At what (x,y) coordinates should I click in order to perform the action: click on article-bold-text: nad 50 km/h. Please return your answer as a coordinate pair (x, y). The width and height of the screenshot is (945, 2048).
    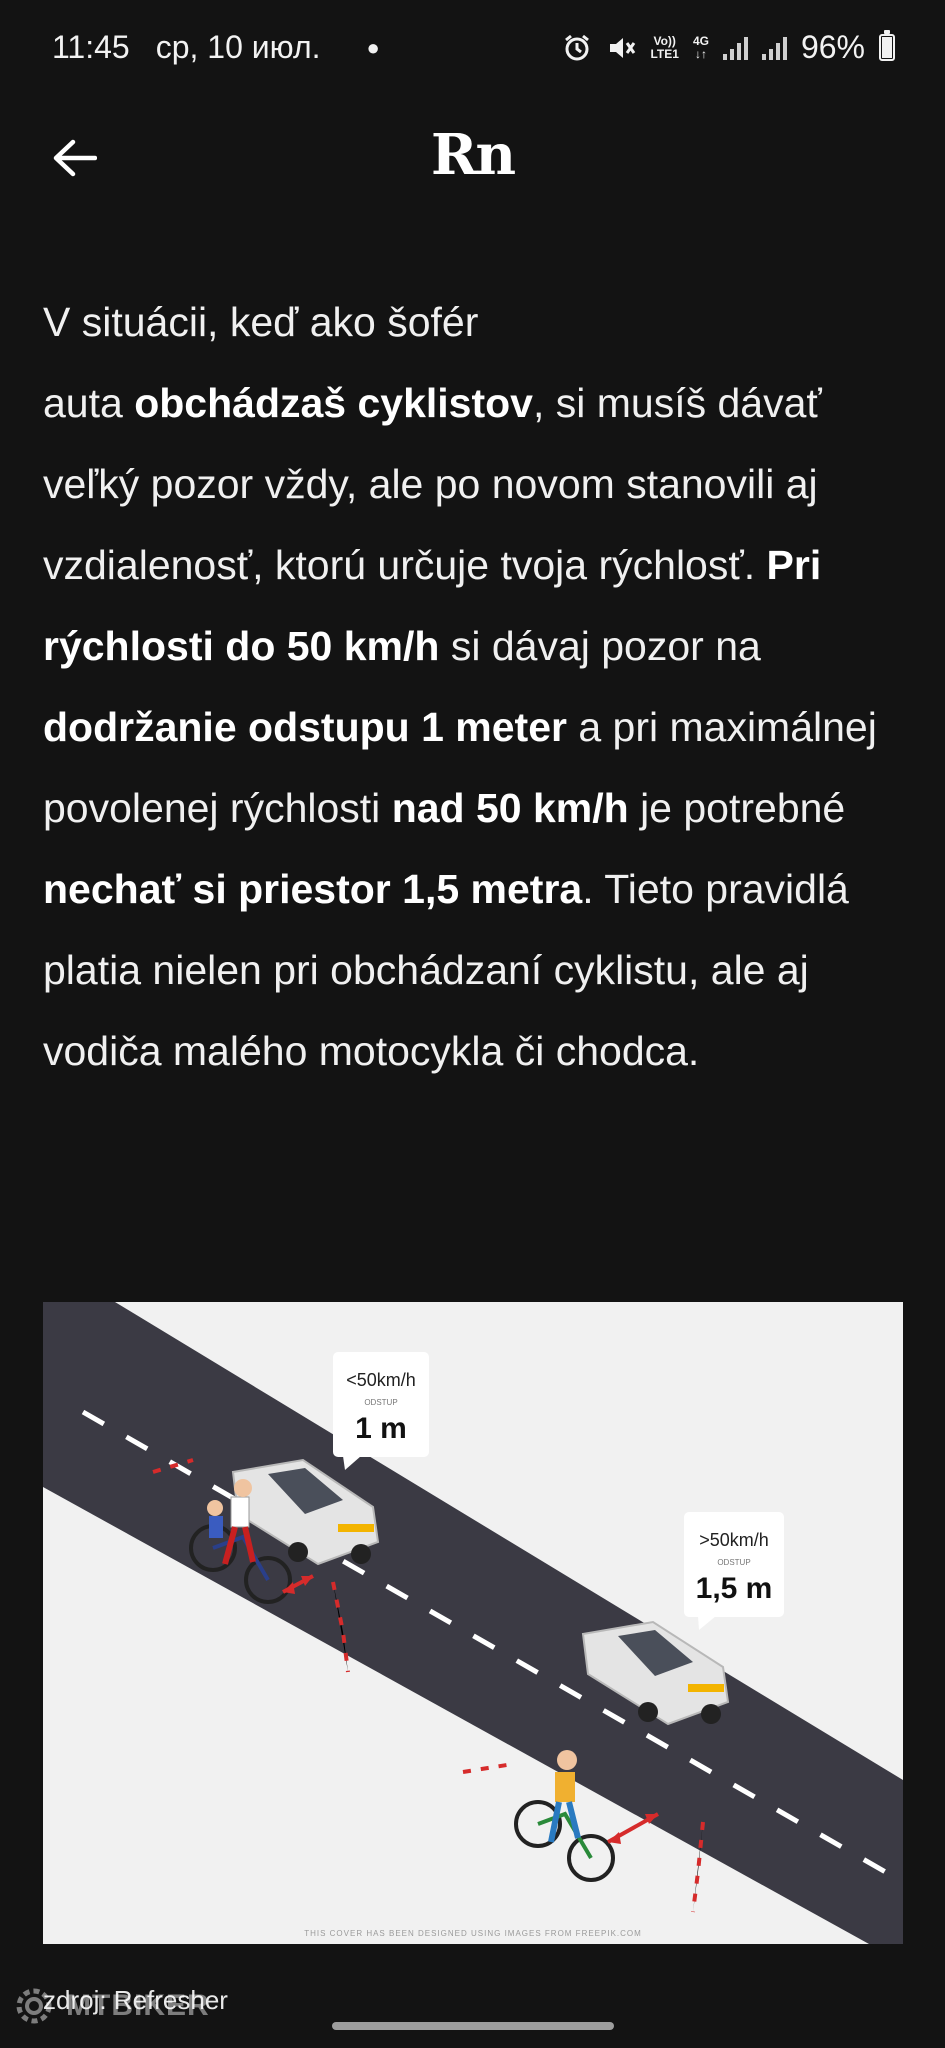
    Looking at the image, I should click on (510, 808).